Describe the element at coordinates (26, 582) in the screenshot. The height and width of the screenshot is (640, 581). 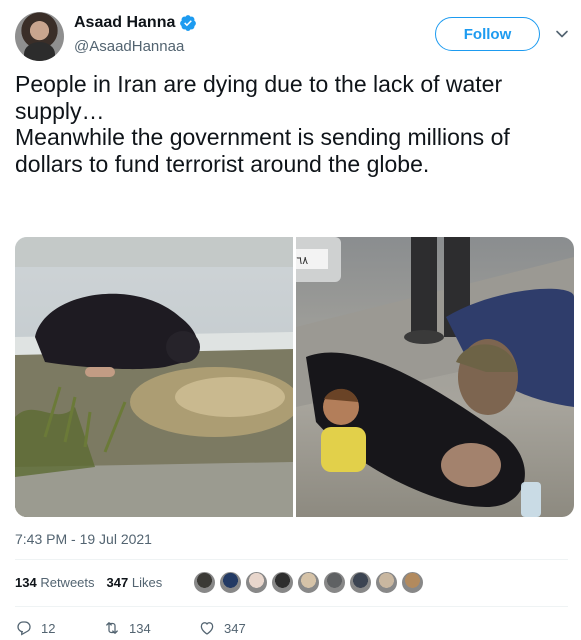
I see `retweets-count: 134` at that location.